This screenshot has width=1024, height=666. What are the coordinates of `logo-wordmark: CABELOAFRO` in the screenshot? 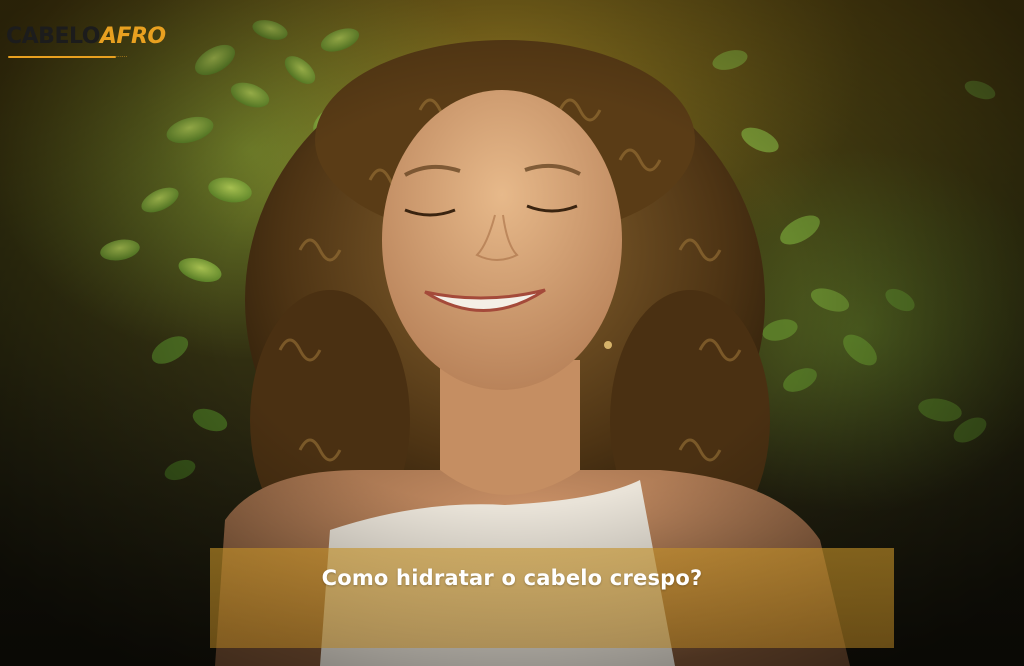 It's located at (86, 37).